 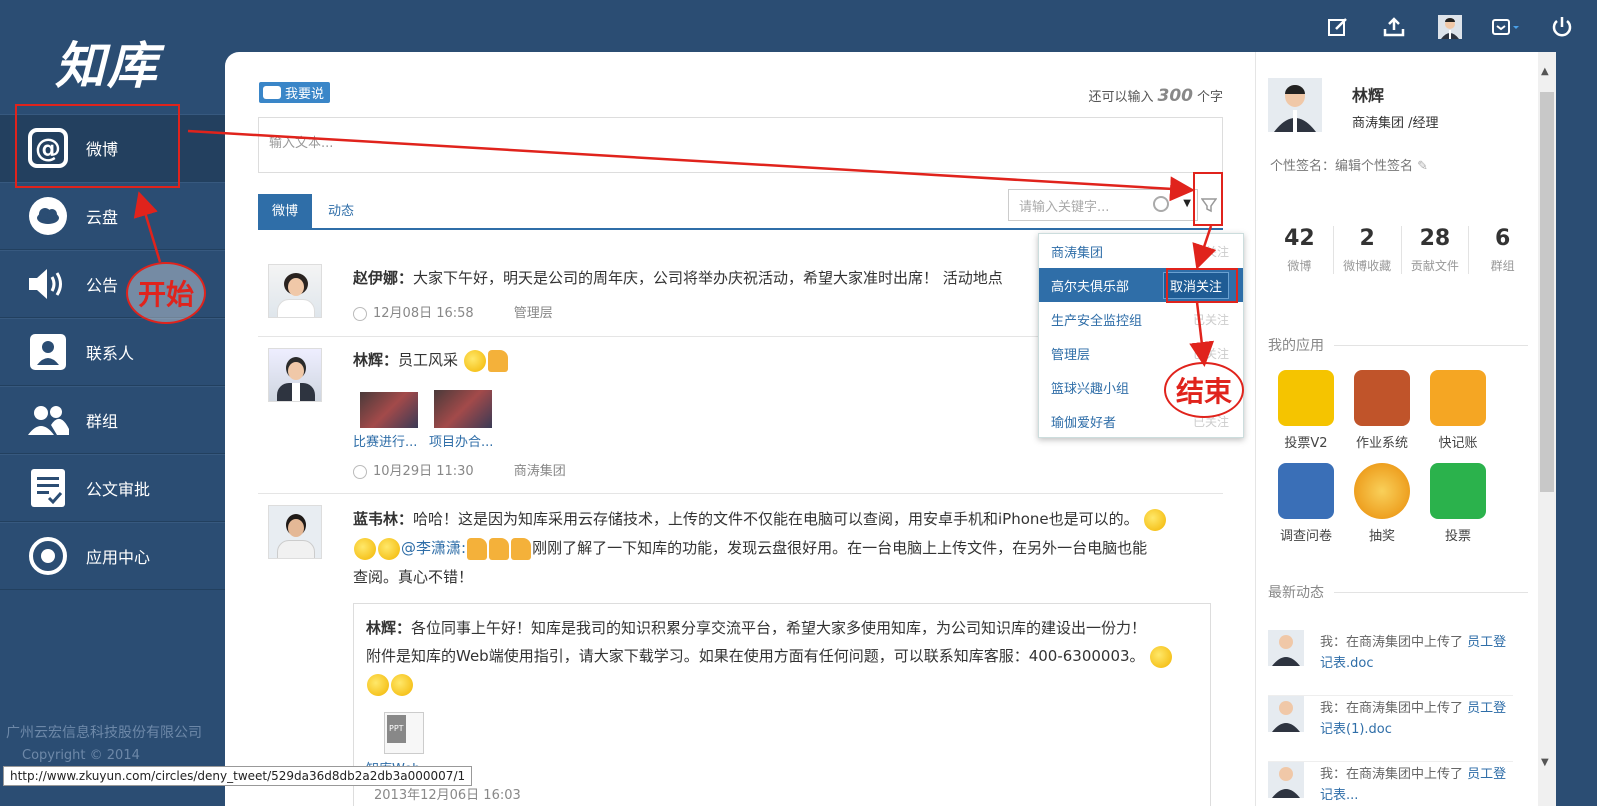 I want to click on company-name: 广州云宏信息科技股份有限公司, so click(x=104, y=733).